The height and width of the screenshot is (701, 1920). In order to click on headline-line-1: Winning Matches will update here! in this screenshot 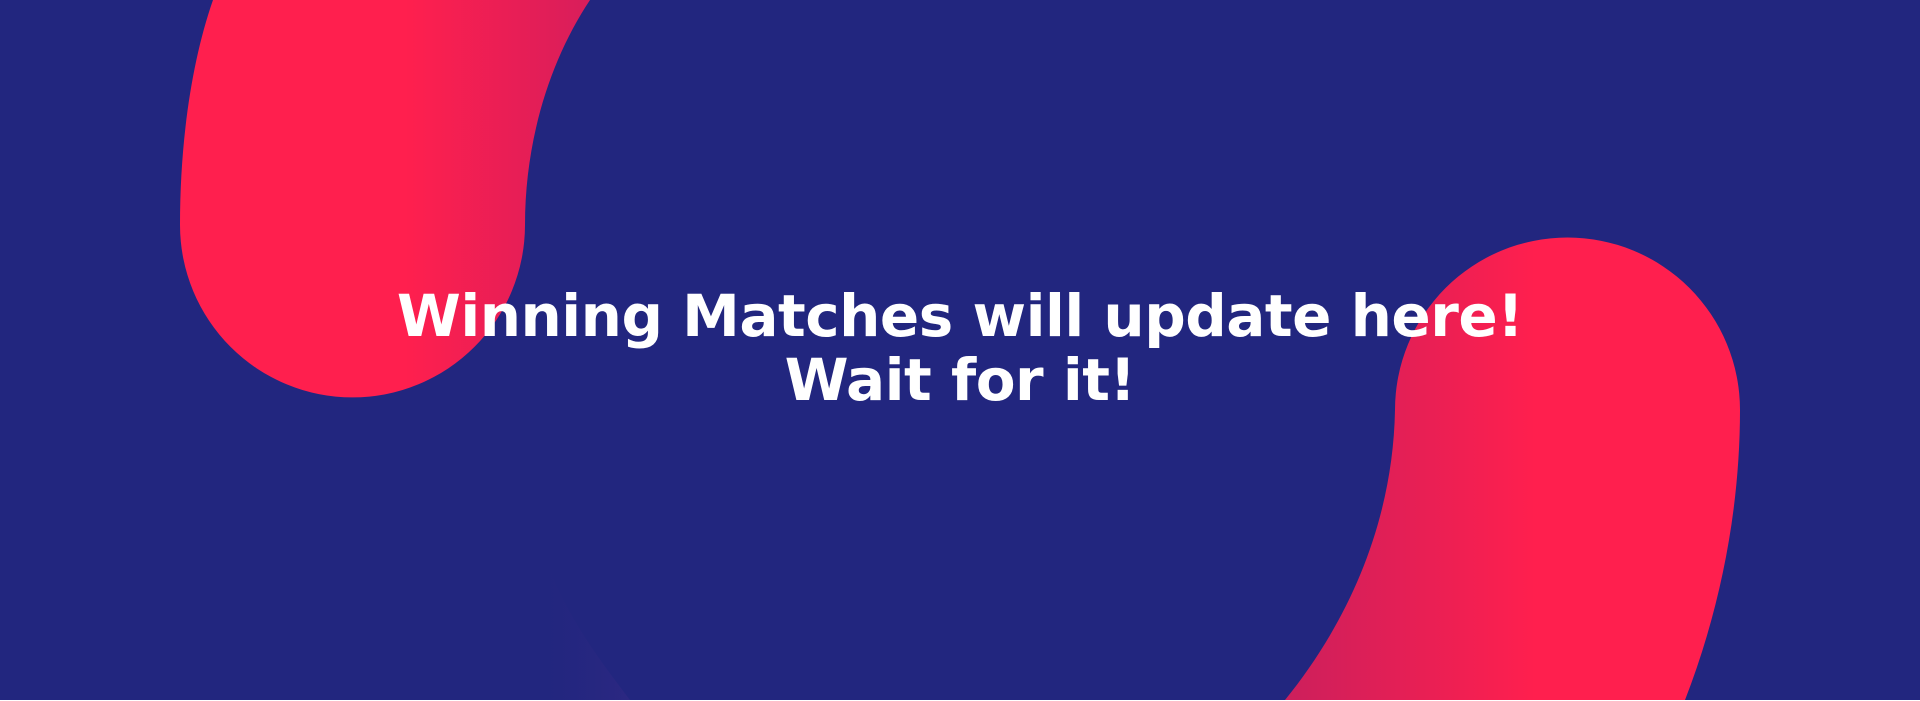, I will do `click(960, 316)`.